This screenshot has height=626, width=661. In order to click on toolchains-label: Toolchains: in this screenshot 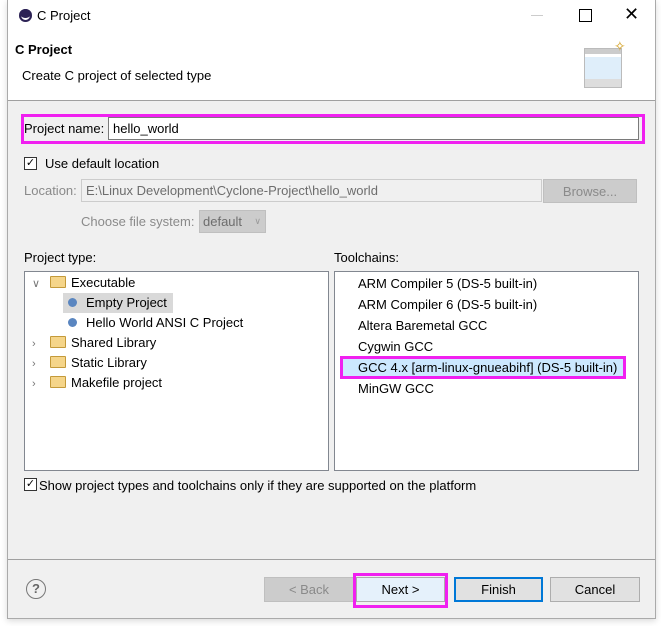, I will do `click(367, 257)`.